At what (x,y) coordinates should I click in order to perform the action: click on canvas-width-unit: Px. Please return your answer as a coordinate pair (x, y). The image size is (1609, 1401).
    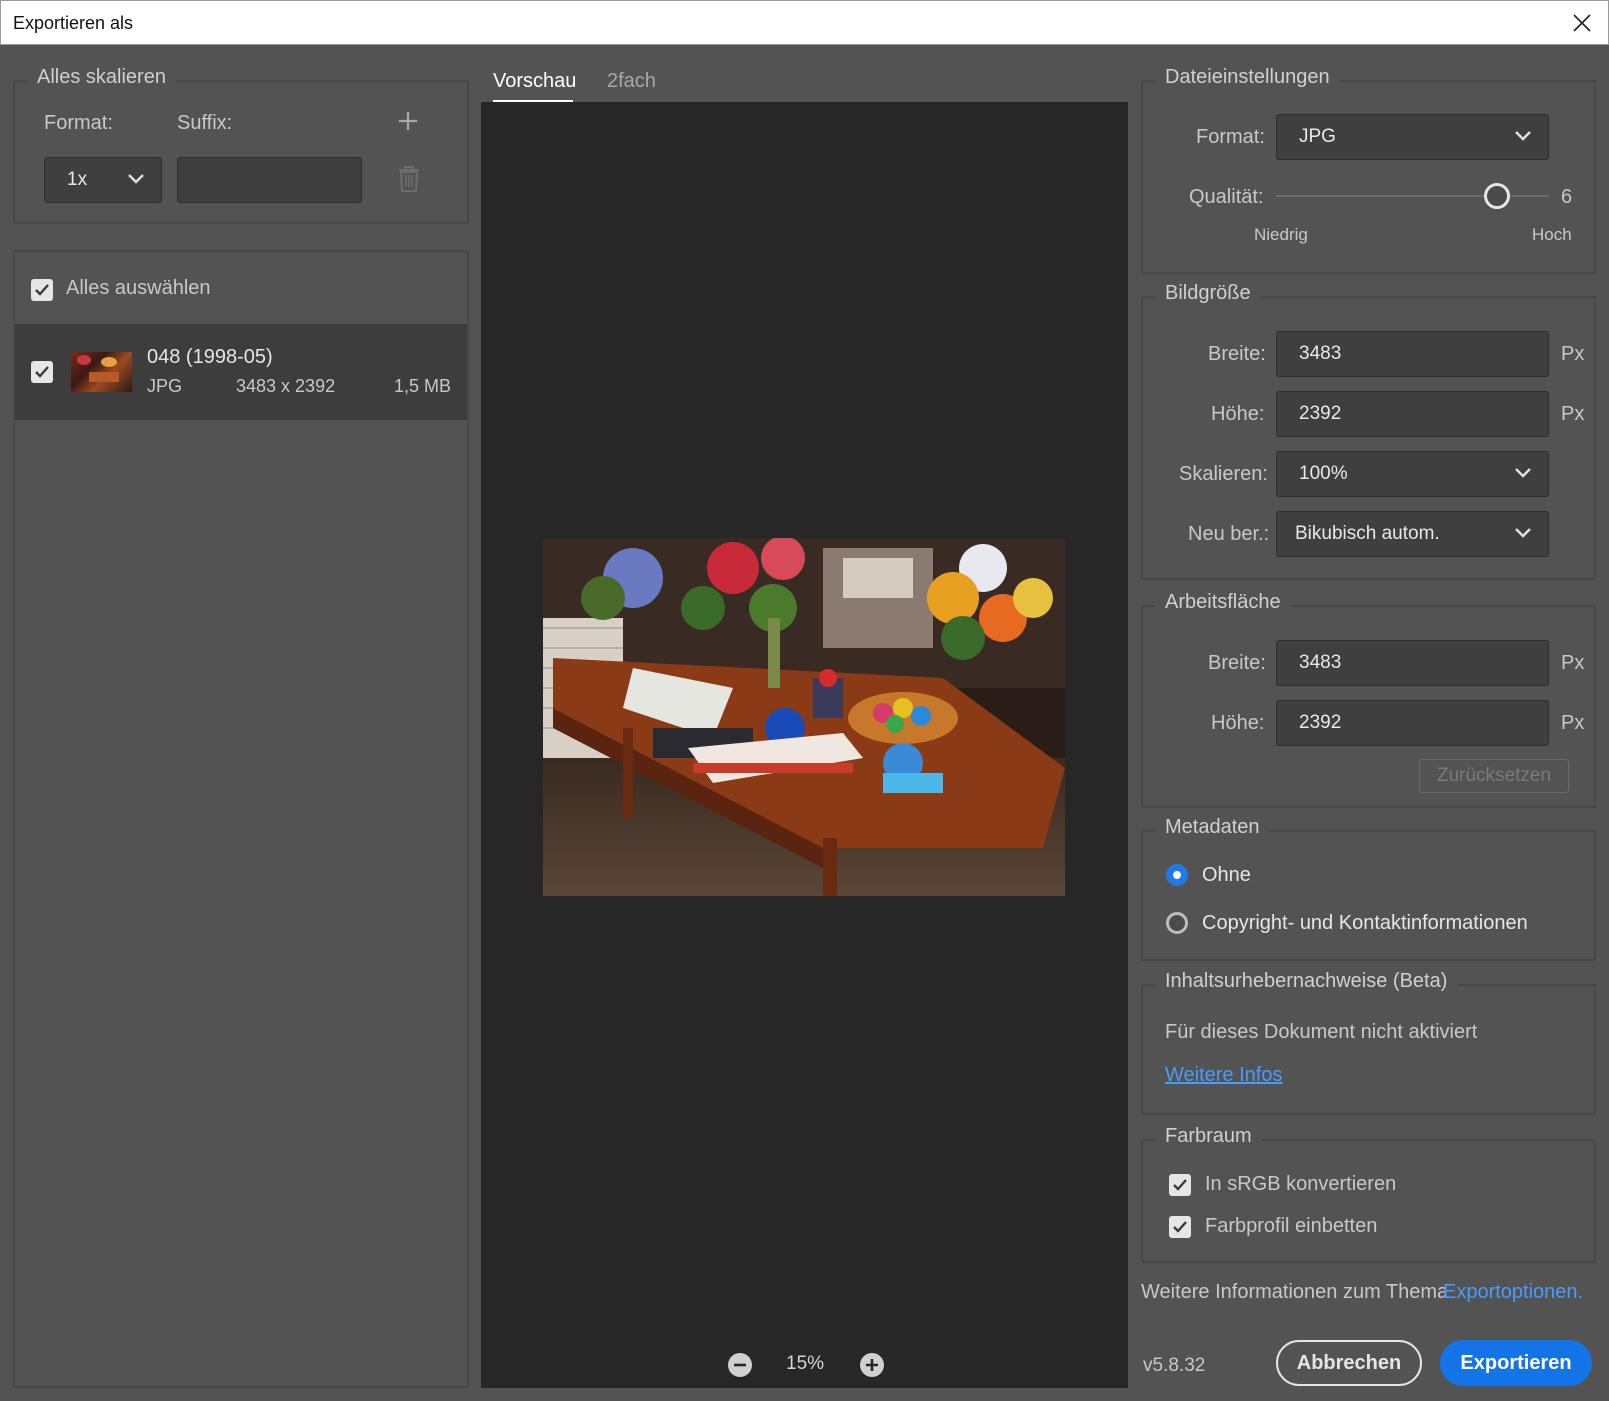
    Looking at the image, I should click on (1573, 663).